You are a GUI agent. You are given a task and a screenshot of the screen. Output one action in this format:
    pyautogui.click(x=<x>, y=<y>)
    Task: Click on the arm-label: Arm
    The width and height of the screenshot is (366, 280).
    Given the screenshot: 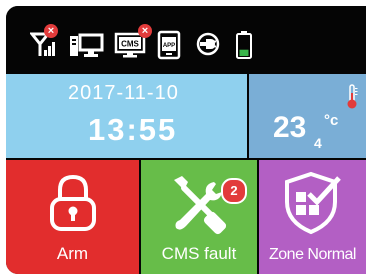 What is the action you would take?
    pyautogui.click(x=72, y=253)
    